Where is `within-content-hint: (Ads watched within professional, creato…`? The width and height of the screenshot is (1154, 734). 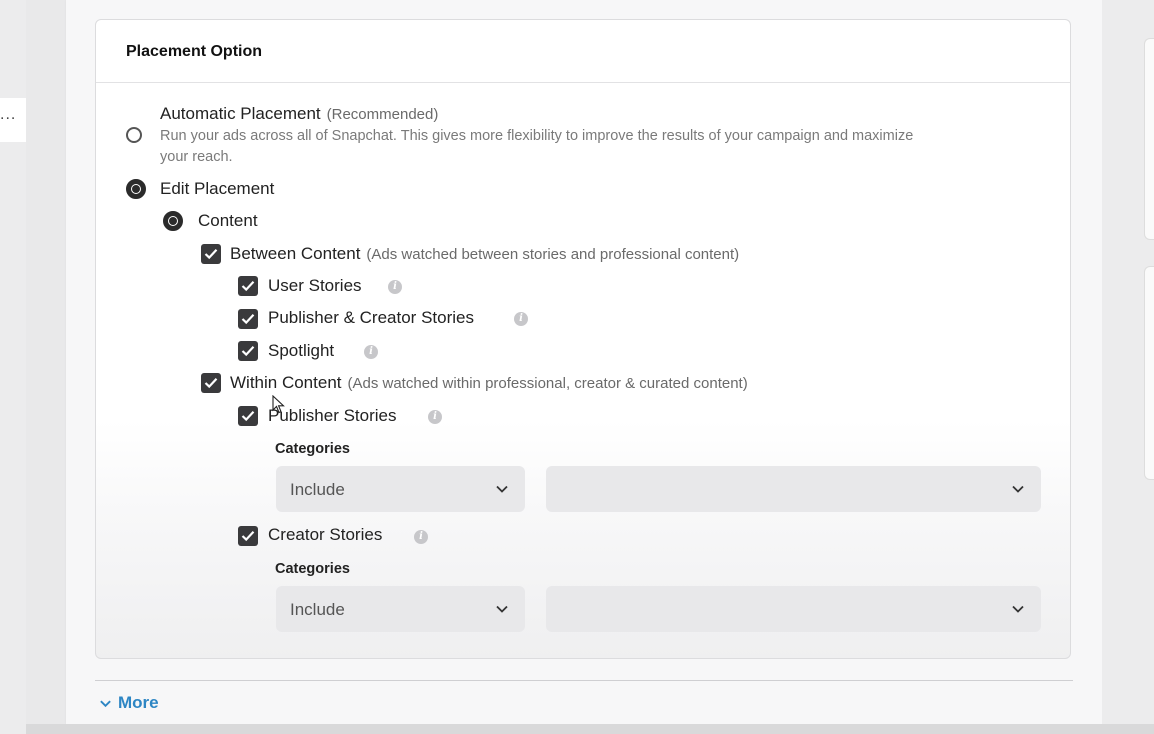 within-content-hint: (Ads watched within professional, creato… is located at coordinates (547, 383).